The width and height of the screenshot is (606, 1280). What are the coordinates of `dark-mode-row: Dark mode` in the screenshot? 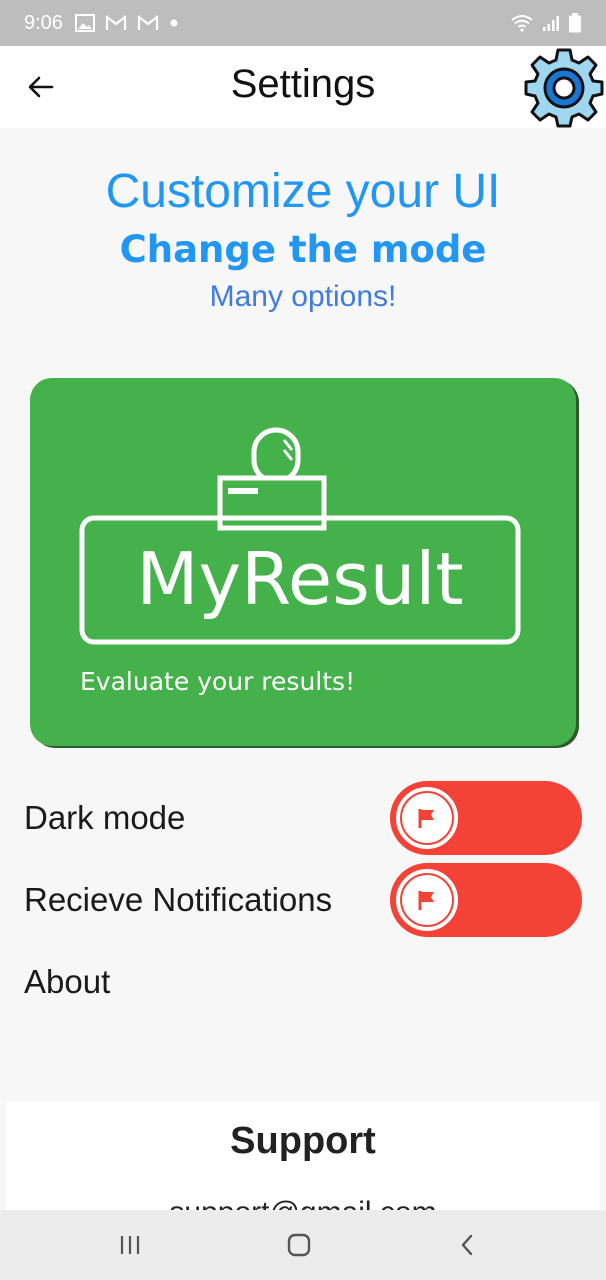 It's located at (304, 818).